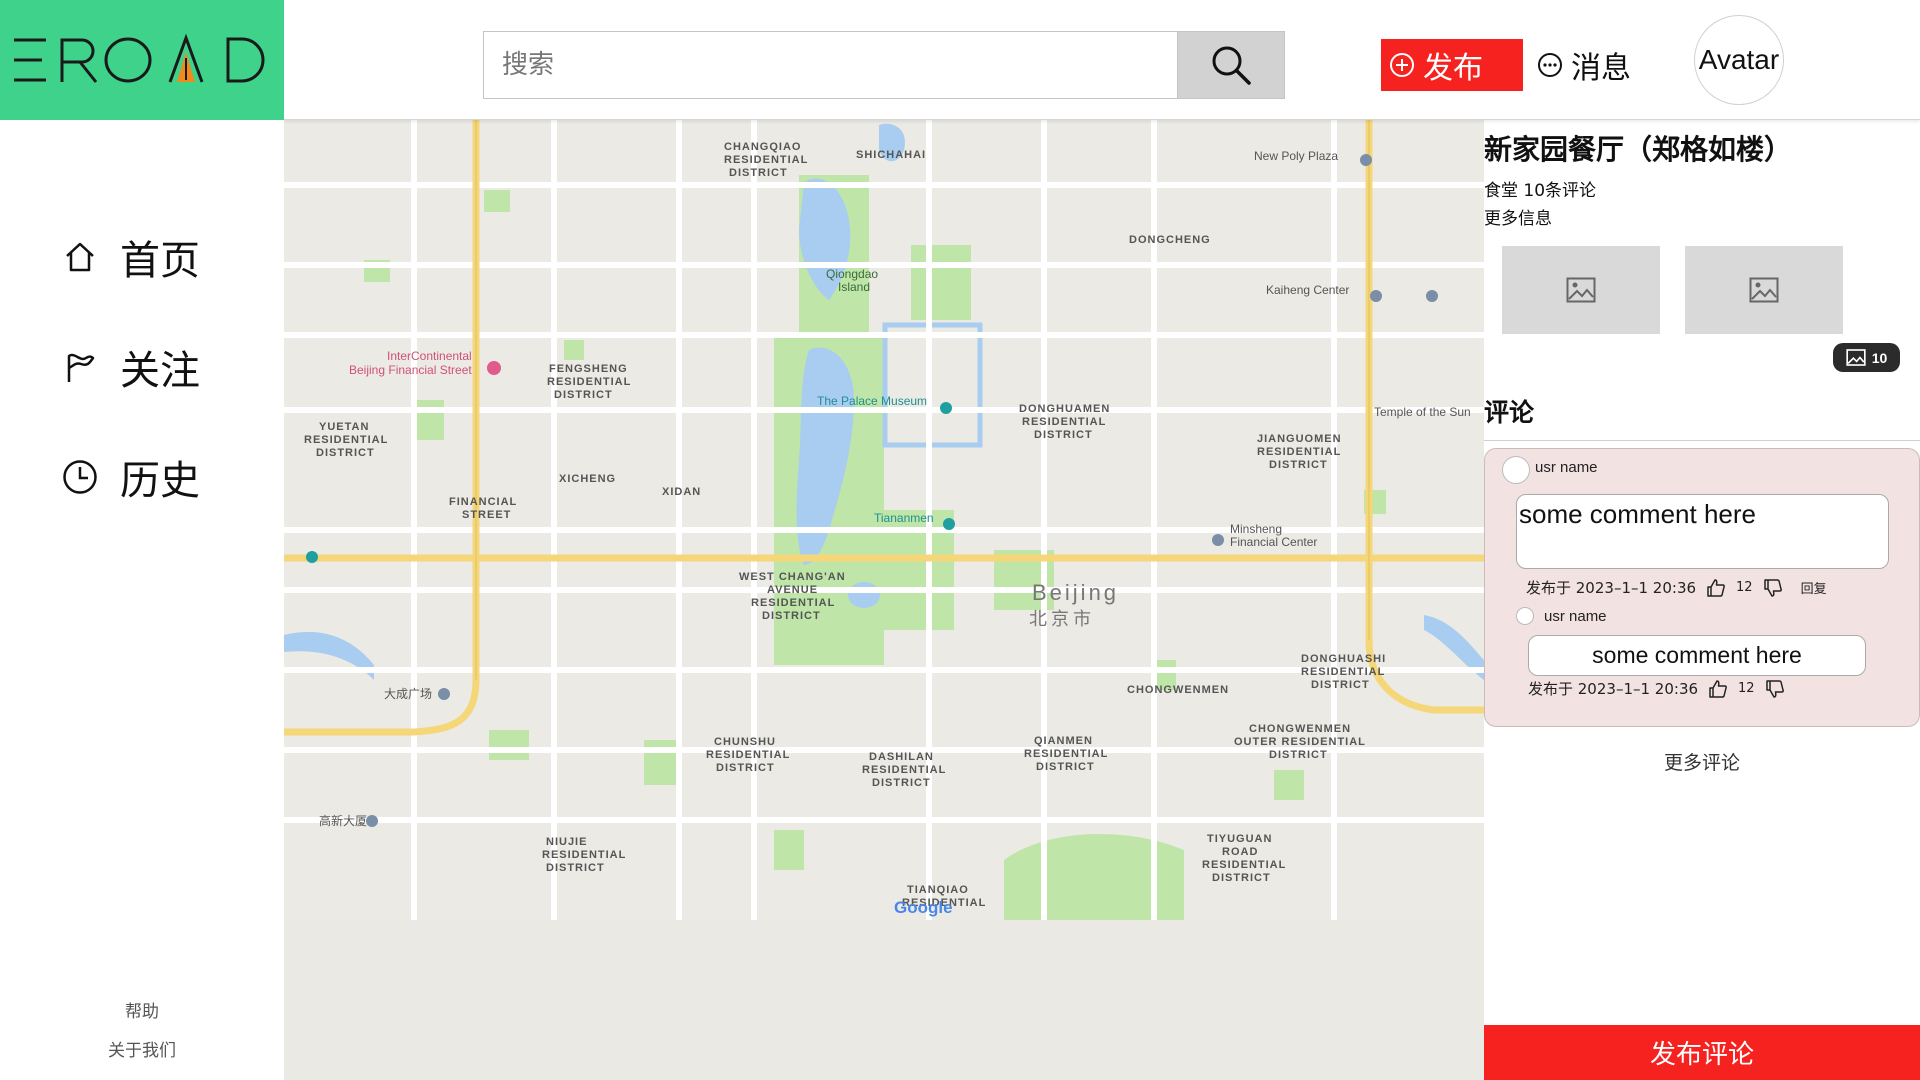  I want to click on svg-text: Qiongdao, so click(852, 274).